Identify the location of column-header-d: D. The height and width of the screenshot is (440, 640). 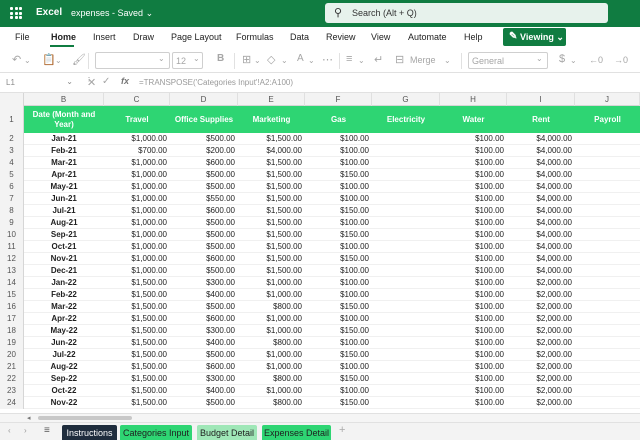
(204, 99).